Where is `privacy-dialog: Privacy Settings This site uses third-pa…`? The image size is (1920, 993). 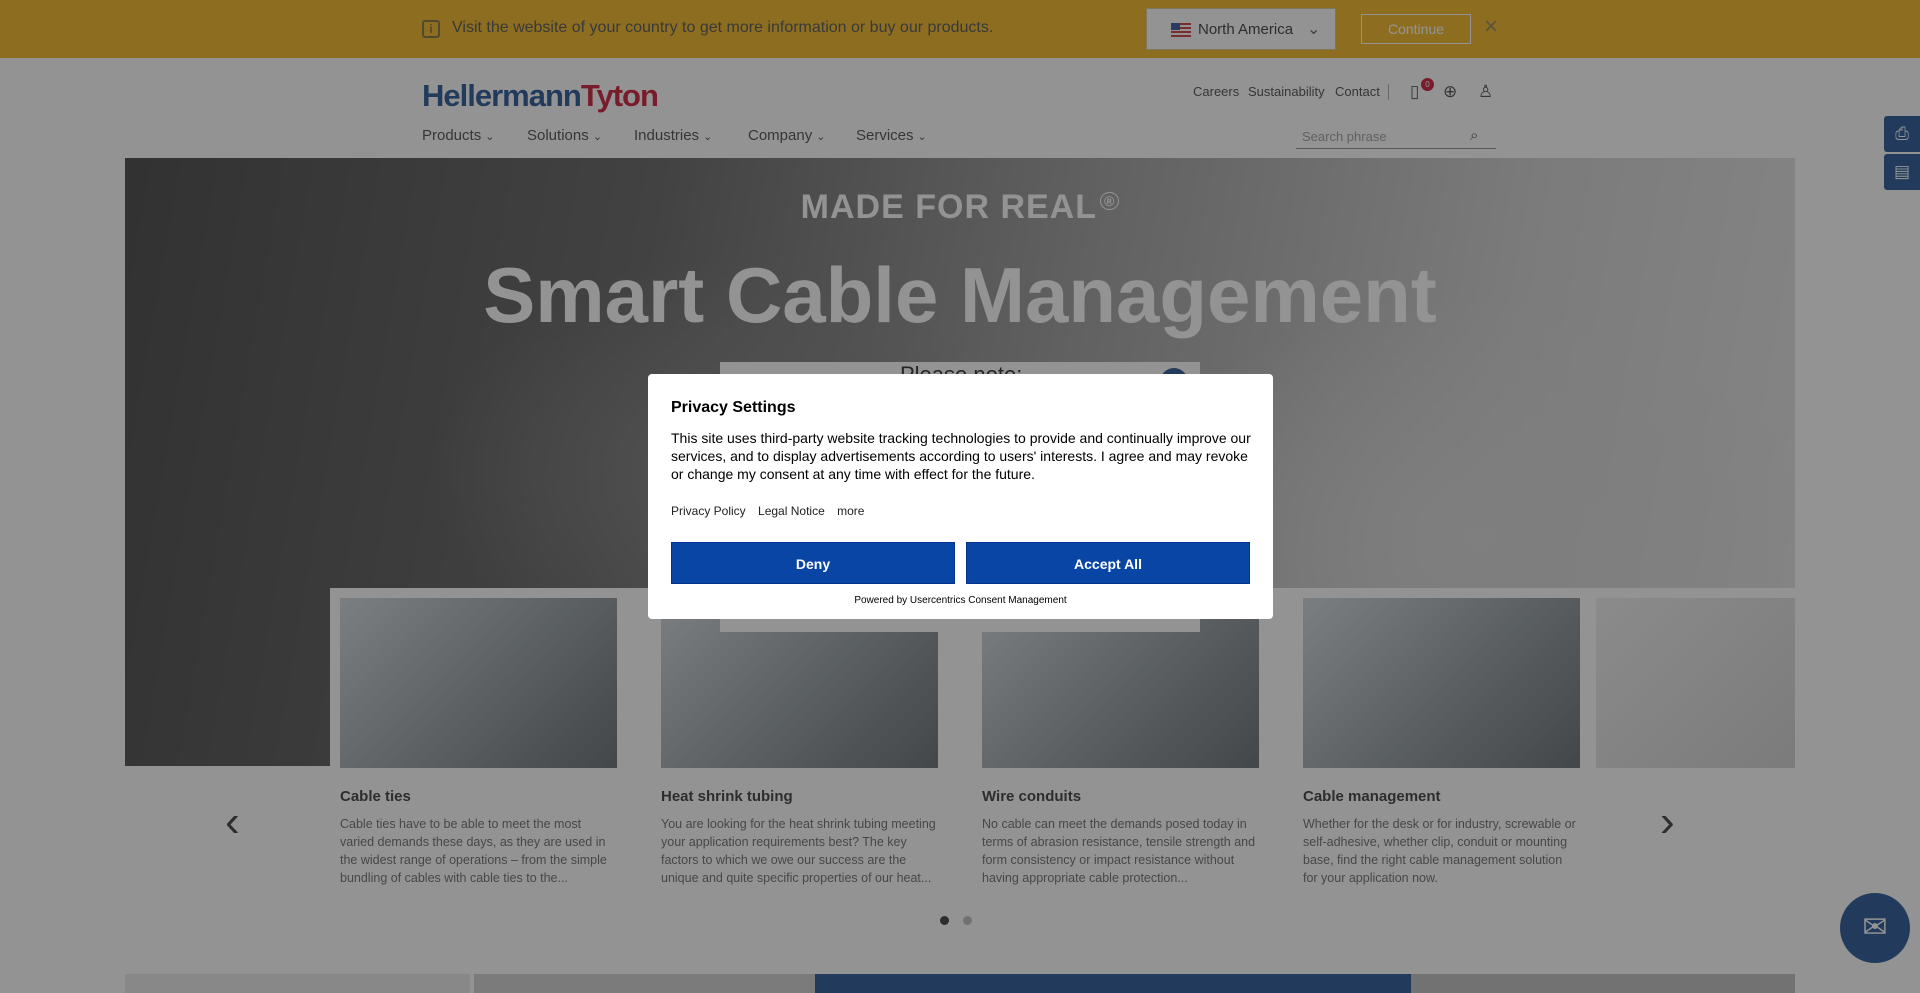 privacy-dialog: Privacy Settings This site uses third-pa… is located at coordinates (960, 496).